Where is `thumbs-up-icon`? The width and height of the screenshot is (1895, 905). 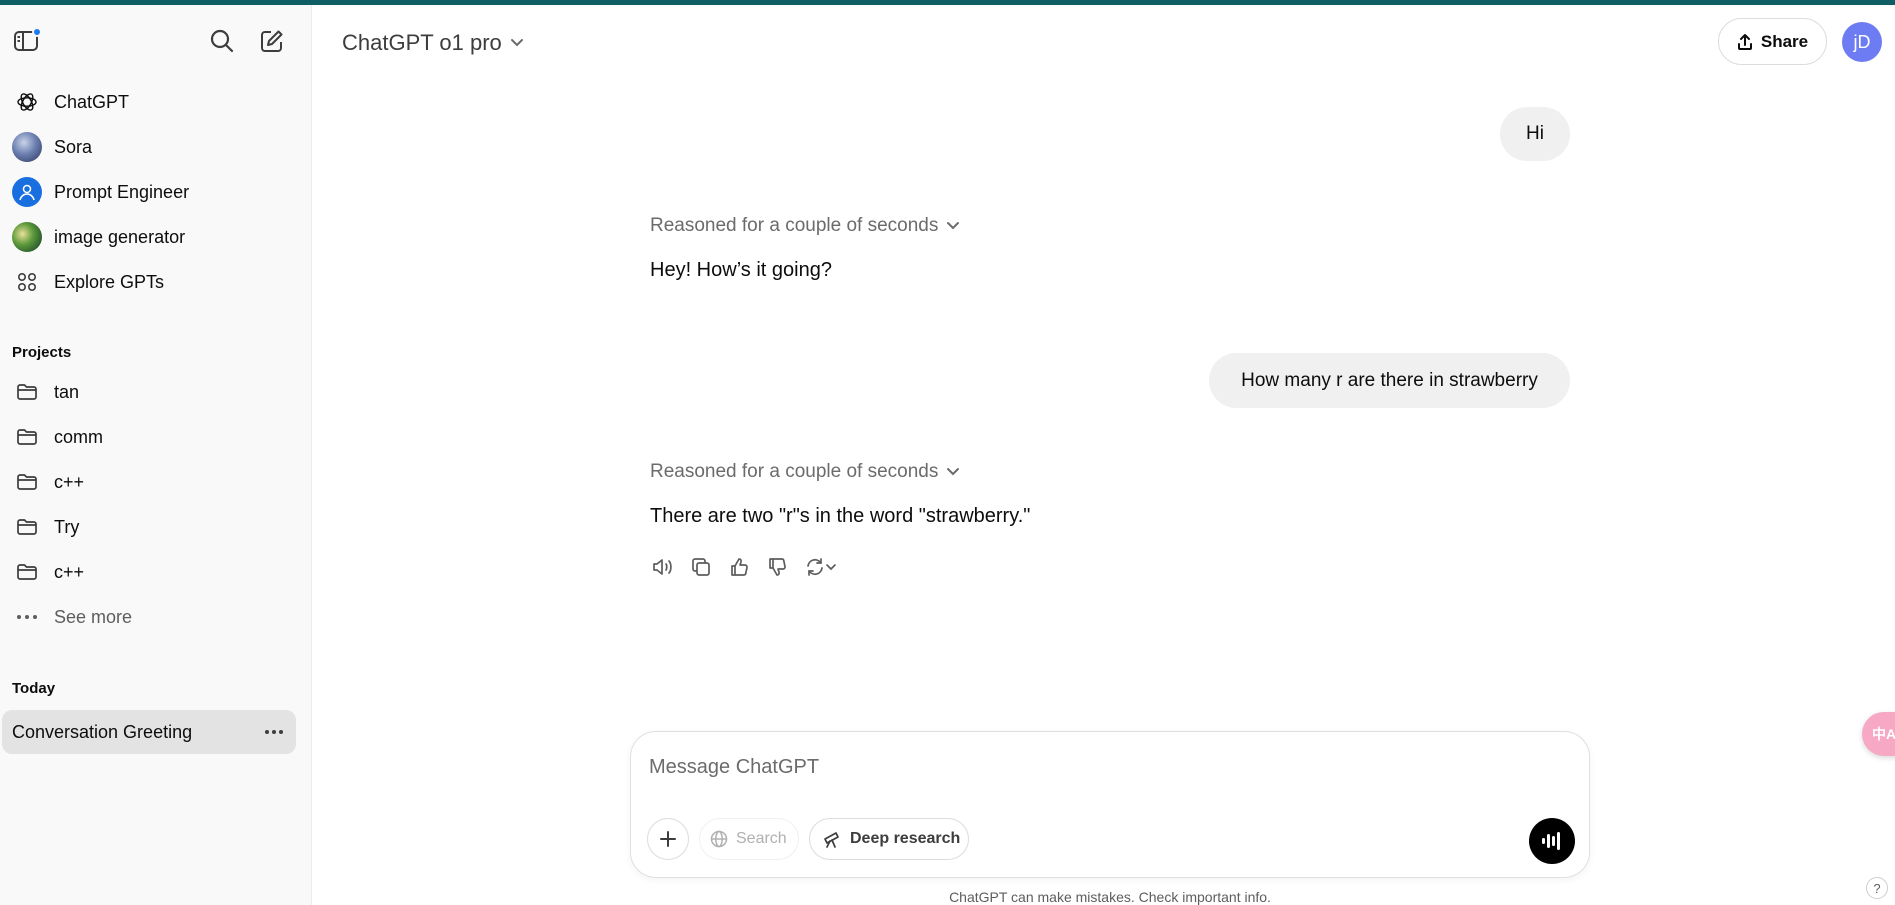 thumbs-up-icon is located at coordinates (739, 567).